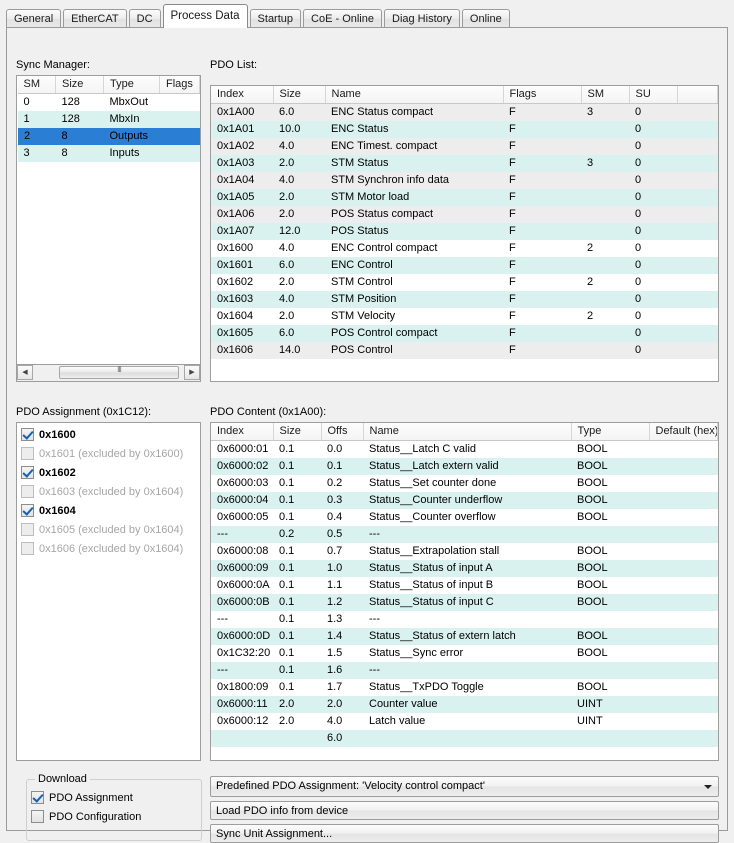 The height and width of the screenshot is (843, 734). I want to click on tab-online: Online, so click(485, 18).